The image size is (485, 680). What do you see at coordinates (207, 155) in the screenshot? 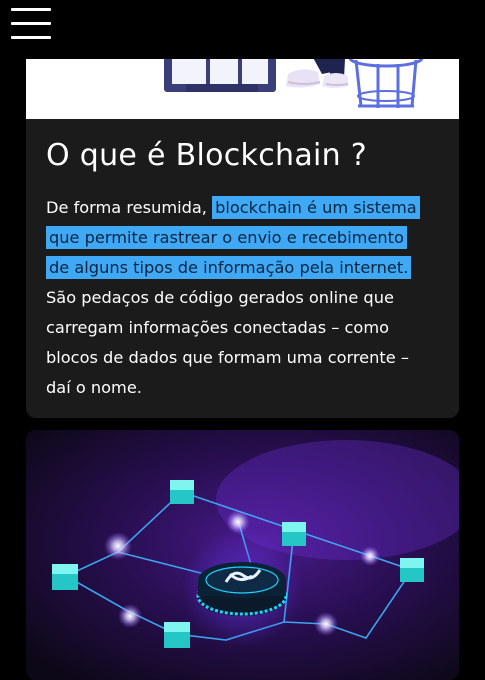
I see `article-title: O que é Blockchain ?` at bounding box center [207, 155].